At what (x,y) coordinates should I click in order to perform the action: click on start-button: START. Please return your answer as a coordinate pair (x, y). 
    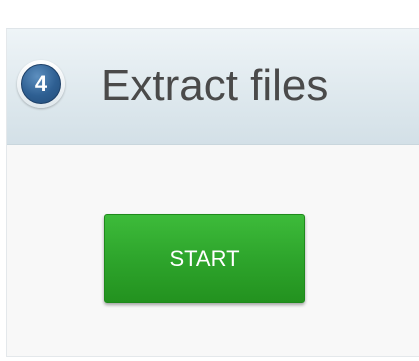
    Looking at the image, I should click on (204, 258).